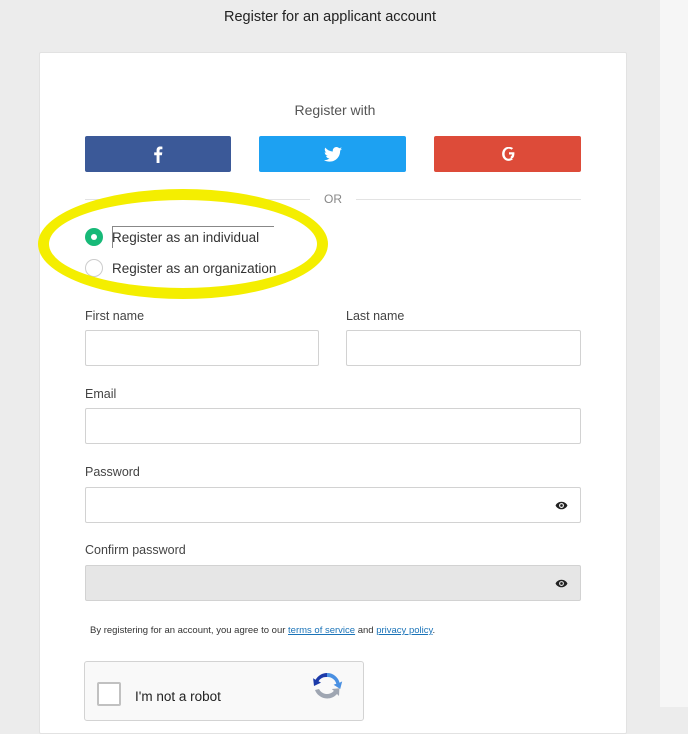  Describe the element at coordinates (335, 110) in the screenshot. I see `register-with-heading: Register with` at that location.